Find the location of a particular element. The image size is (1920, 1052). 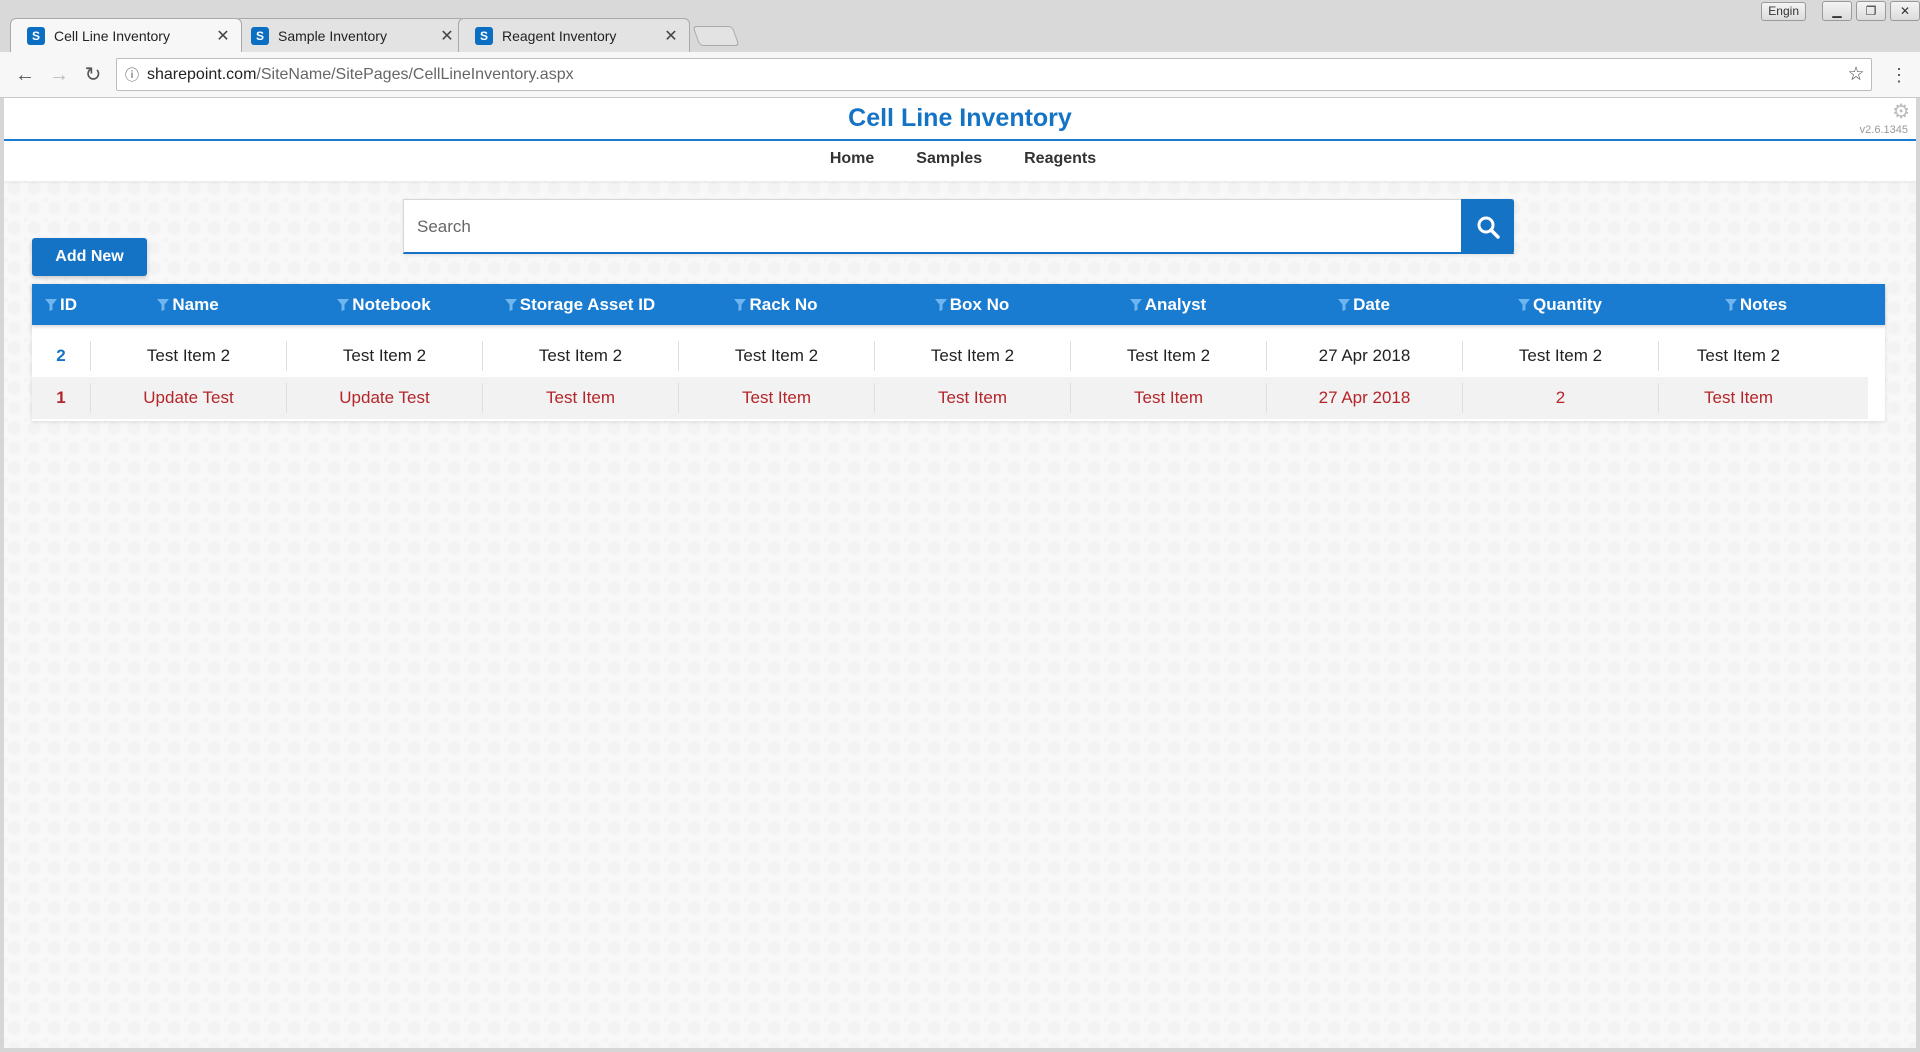

gear-icon: ⚙ is located at coordinates (1901, 111).